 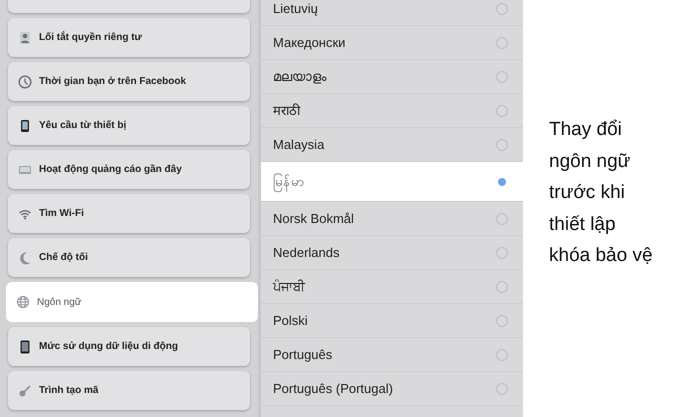 What do you see at coordinates (392, 13) in the screenshot?
I see `language-option: Lietuvių` at bounding box center [392, 13].